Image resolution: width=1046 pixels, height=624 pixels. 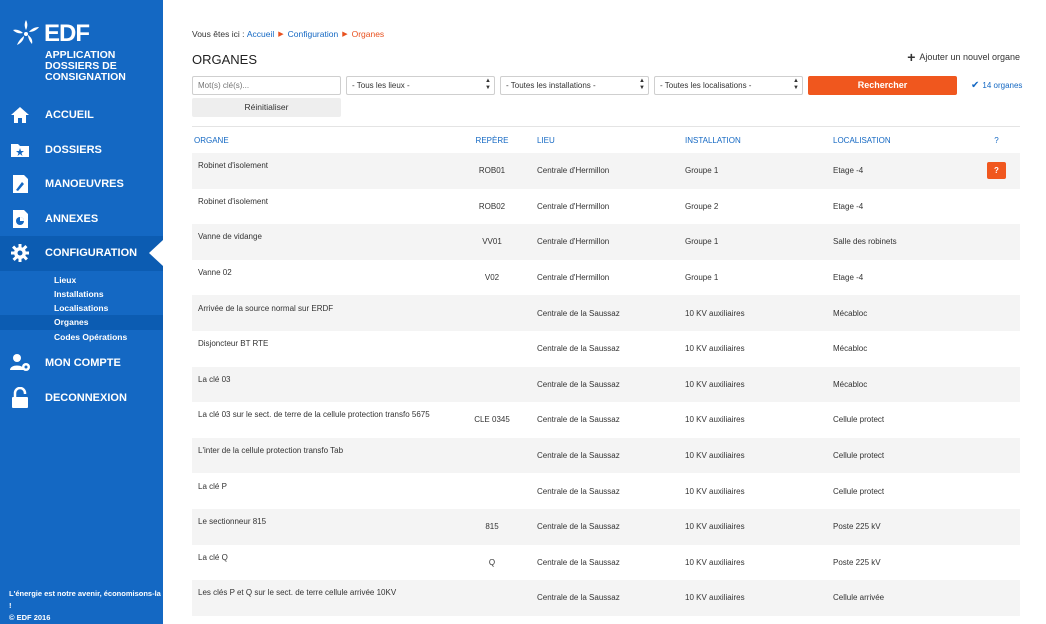 I want to click on nav-label: DECONNEXION, so click(x=86, y=397).